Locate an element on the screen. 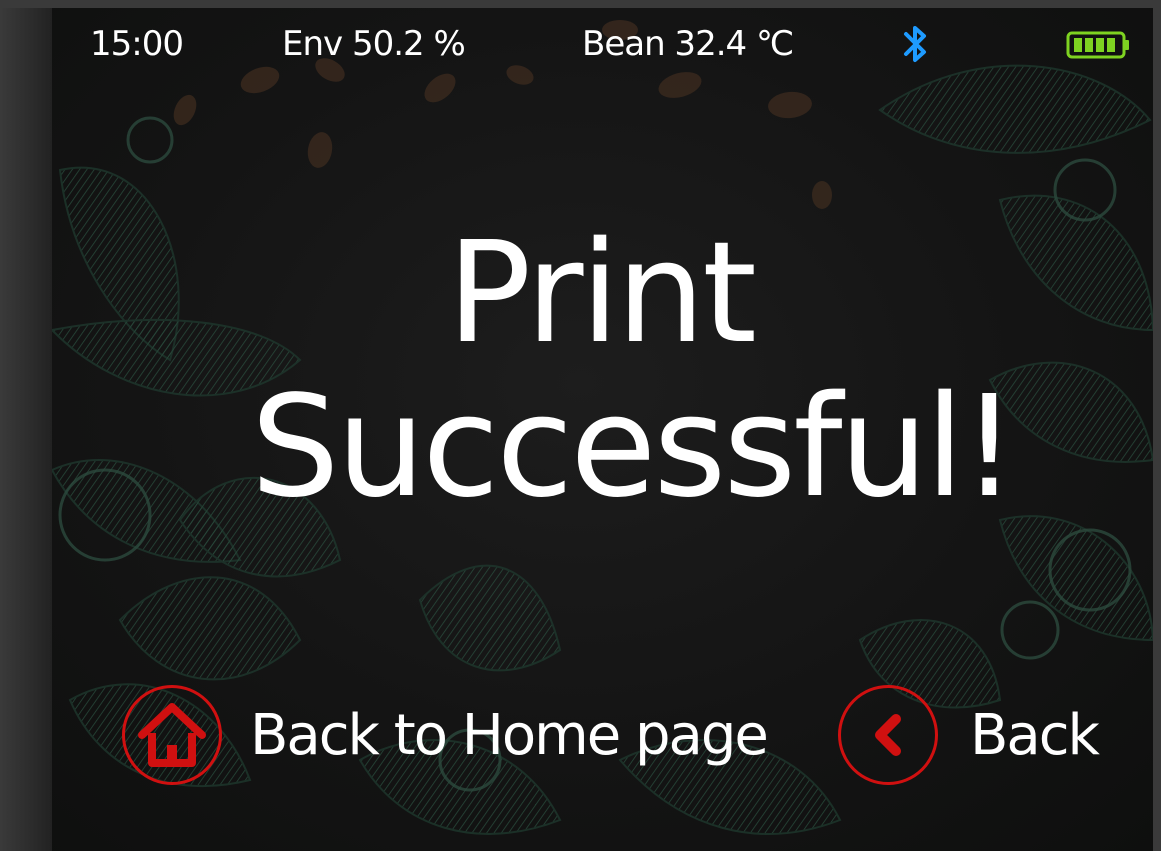 This screenshot has width=1161, height=851. result-title-line2: Successful! is located at coordinates (634, 447).